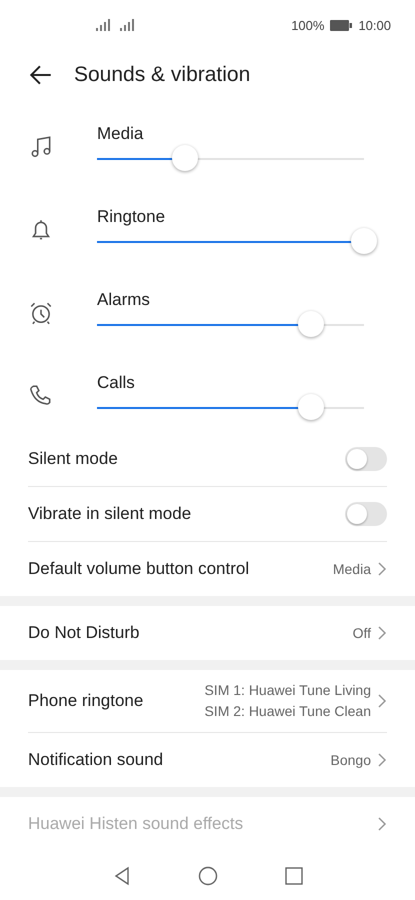 The width and height of the screenshot is (415, 900). Describe the element at coordinates (162, 75) in the screenshot. I see `page-title: Sounds & vibration` at that location.